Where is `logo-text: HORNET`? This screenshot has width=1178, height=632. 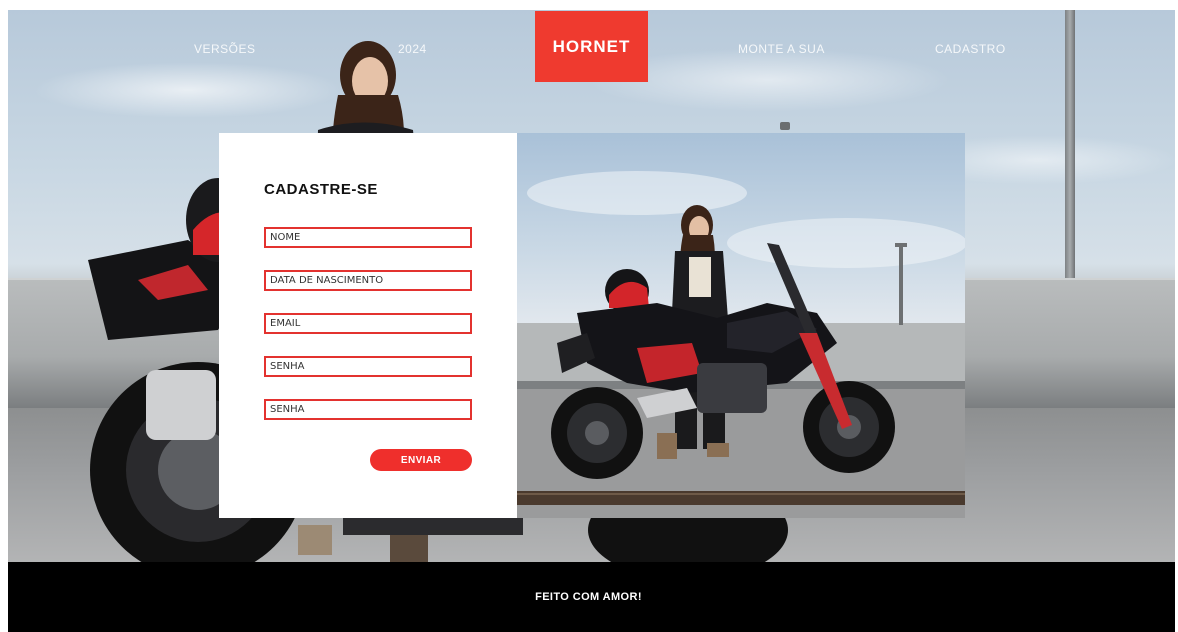 logo-text: HORNET is located at coordinates (591, 46).